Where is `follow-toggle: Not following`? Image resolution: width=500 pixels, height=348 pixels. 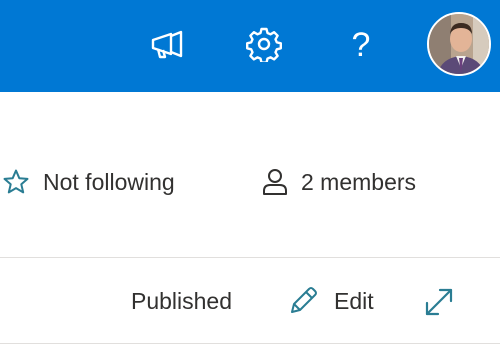
follow-toggle: Not following is located at coordinates (88, 182).